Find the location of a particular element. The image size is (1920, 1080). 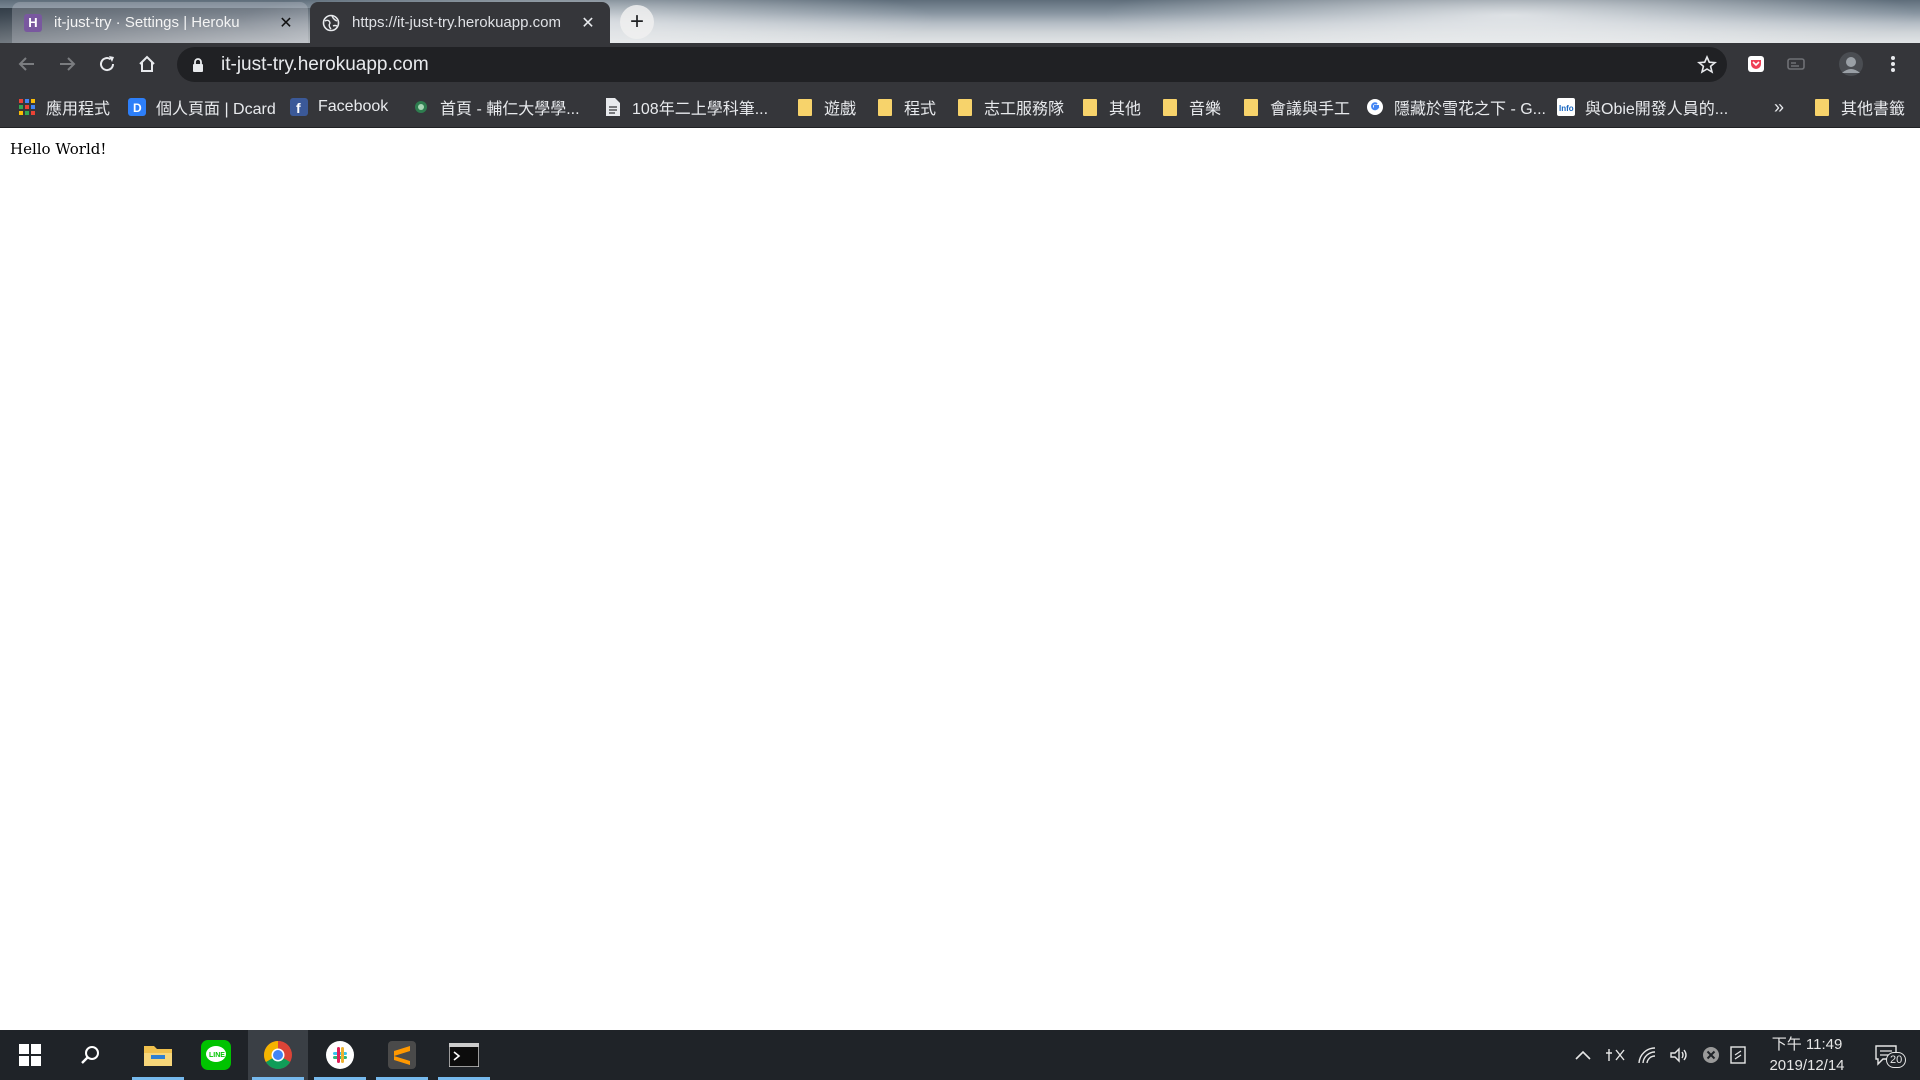

bookmark-label: 會議與手工 is located at coordinates (1310, 109).